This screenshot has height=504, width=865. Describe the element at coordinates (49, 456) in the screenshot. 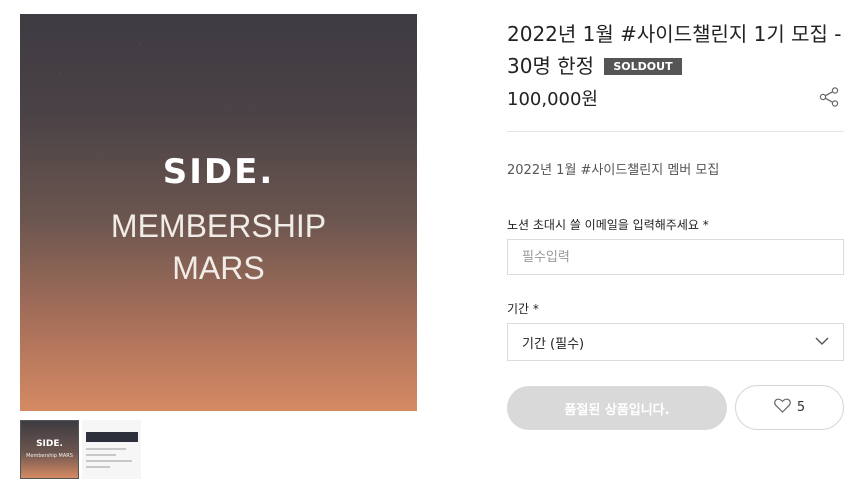

I see `thumbnail-text: Membership MARS` at that location.